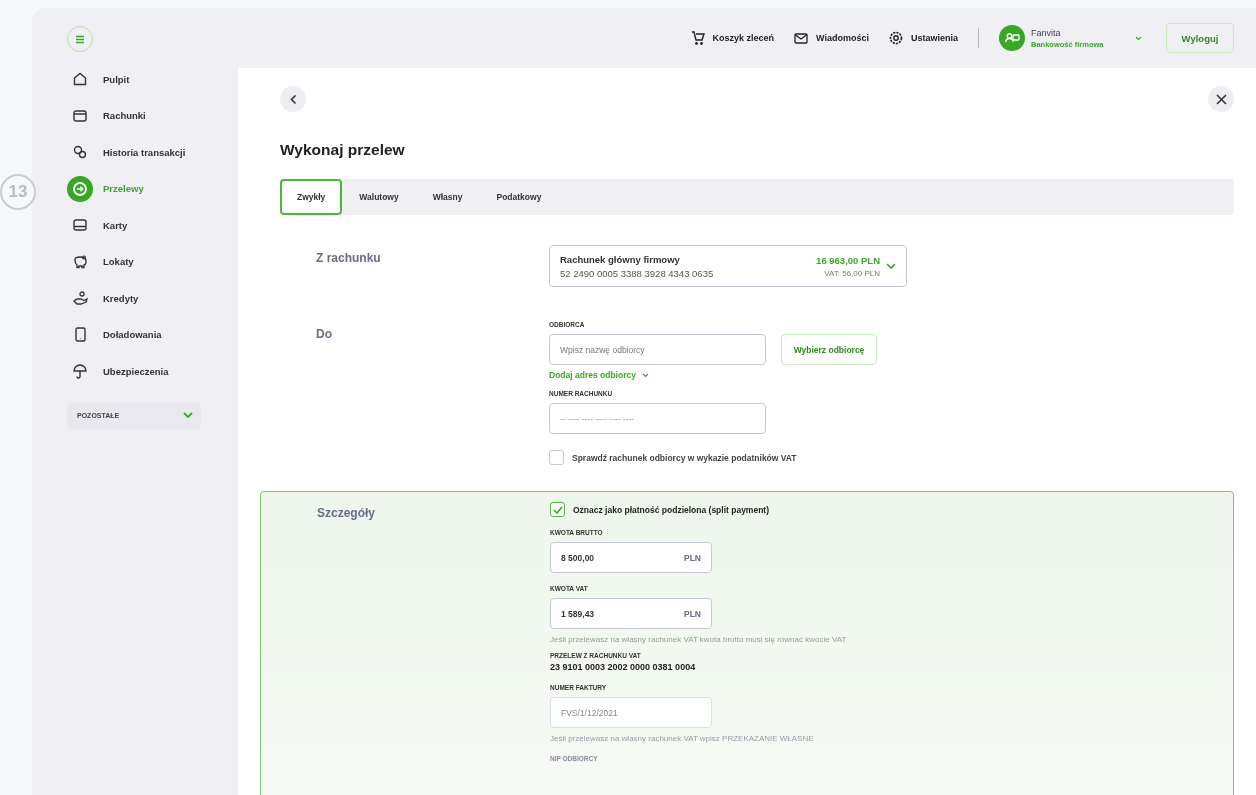  Describe the element at coordinates (80, 261) in the screenshot. I see `piggy-bank-icon` at that location.